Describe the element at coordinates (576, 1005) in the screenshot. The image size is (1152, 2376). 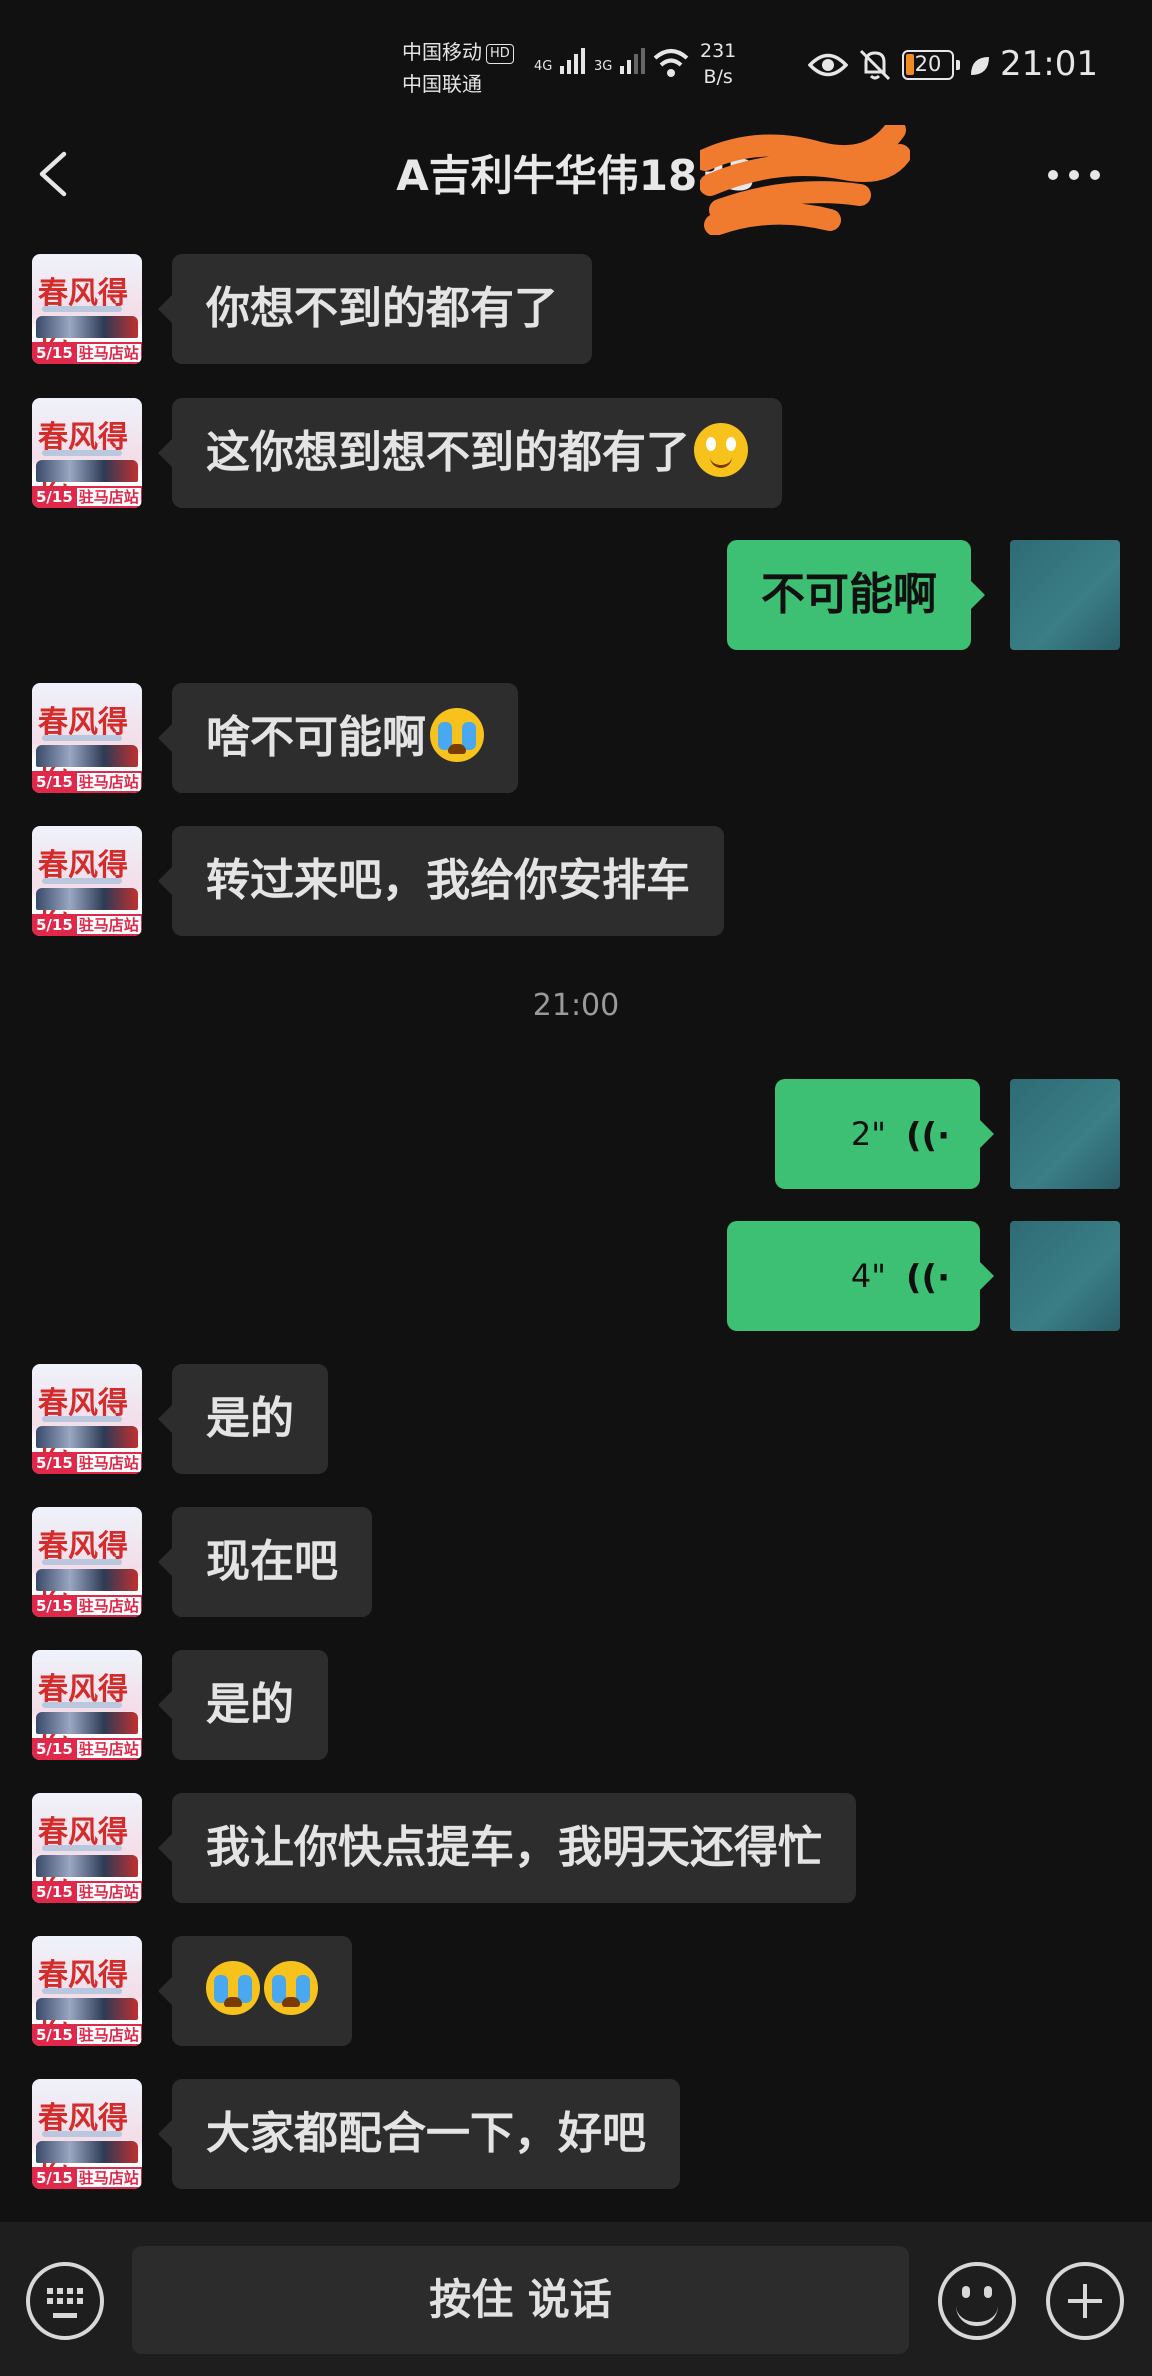
I see `time-separator: 21:00` at that location.